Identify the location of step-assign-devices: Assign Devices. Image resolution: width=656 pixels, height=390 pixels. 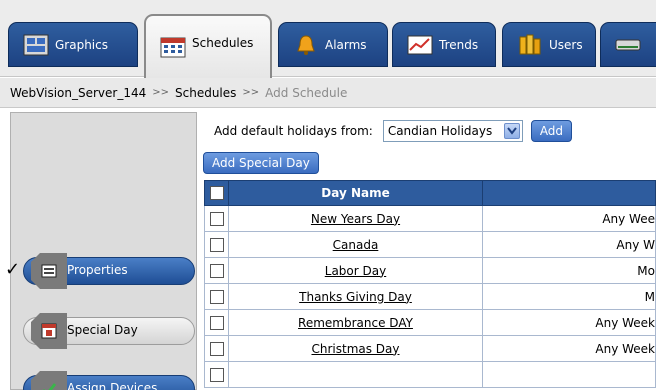
(104, 380).